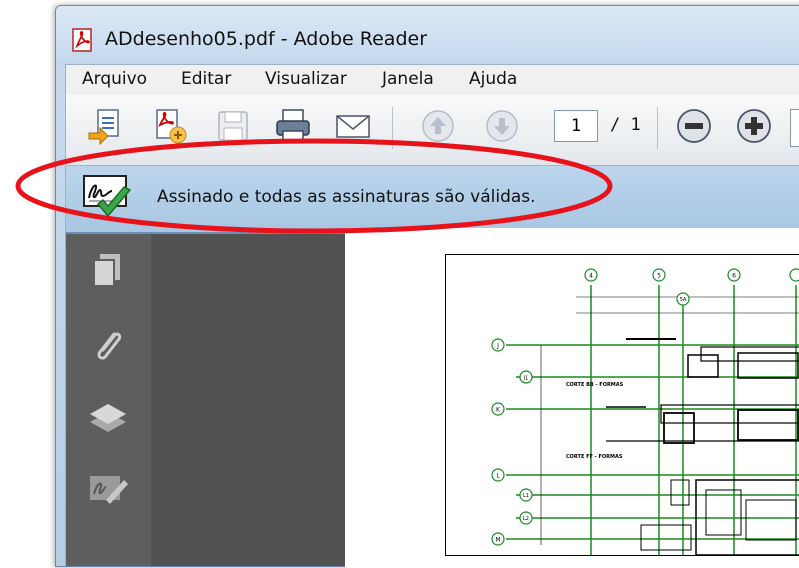 The image size is (799, 568). I want to click on previous-page-icon, so click(438, 126).